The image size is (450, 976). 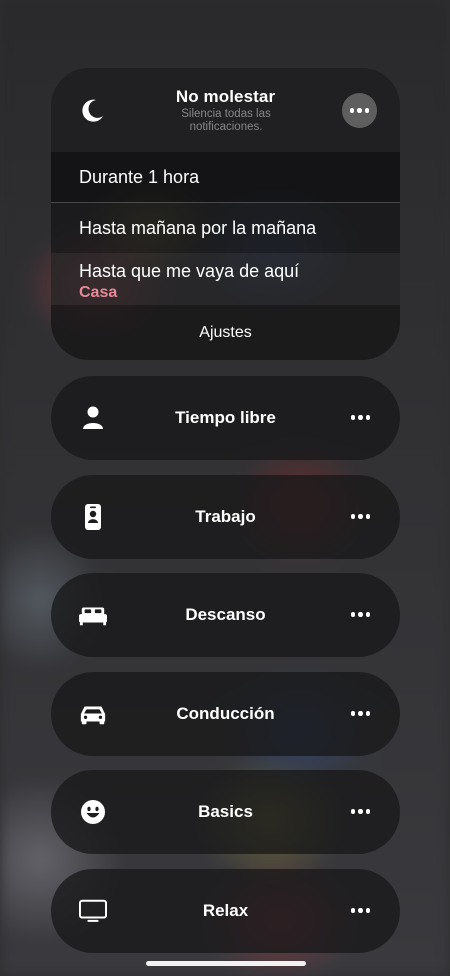 I want to click on dnd-more-button, so click(x=359, y=110).